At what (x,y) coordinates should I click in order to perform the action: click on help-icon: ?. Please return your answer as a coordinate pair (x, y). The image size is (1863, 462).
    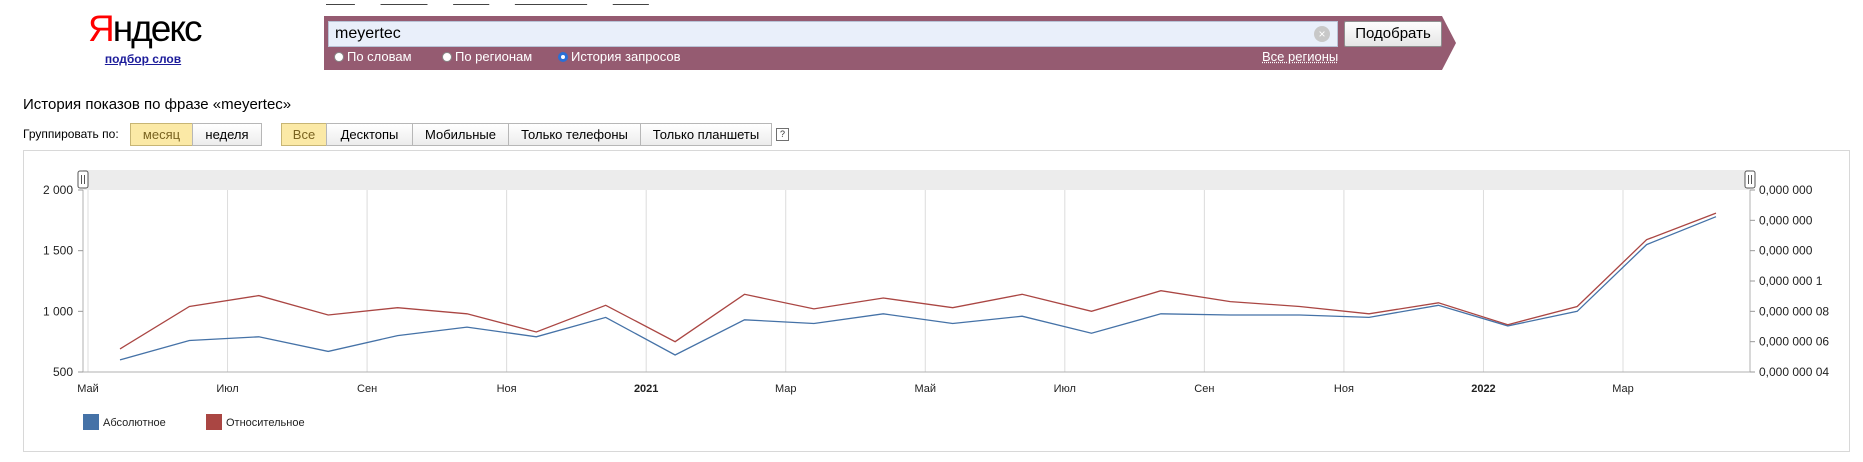
    Looking at the image, I should click on (782, 134).